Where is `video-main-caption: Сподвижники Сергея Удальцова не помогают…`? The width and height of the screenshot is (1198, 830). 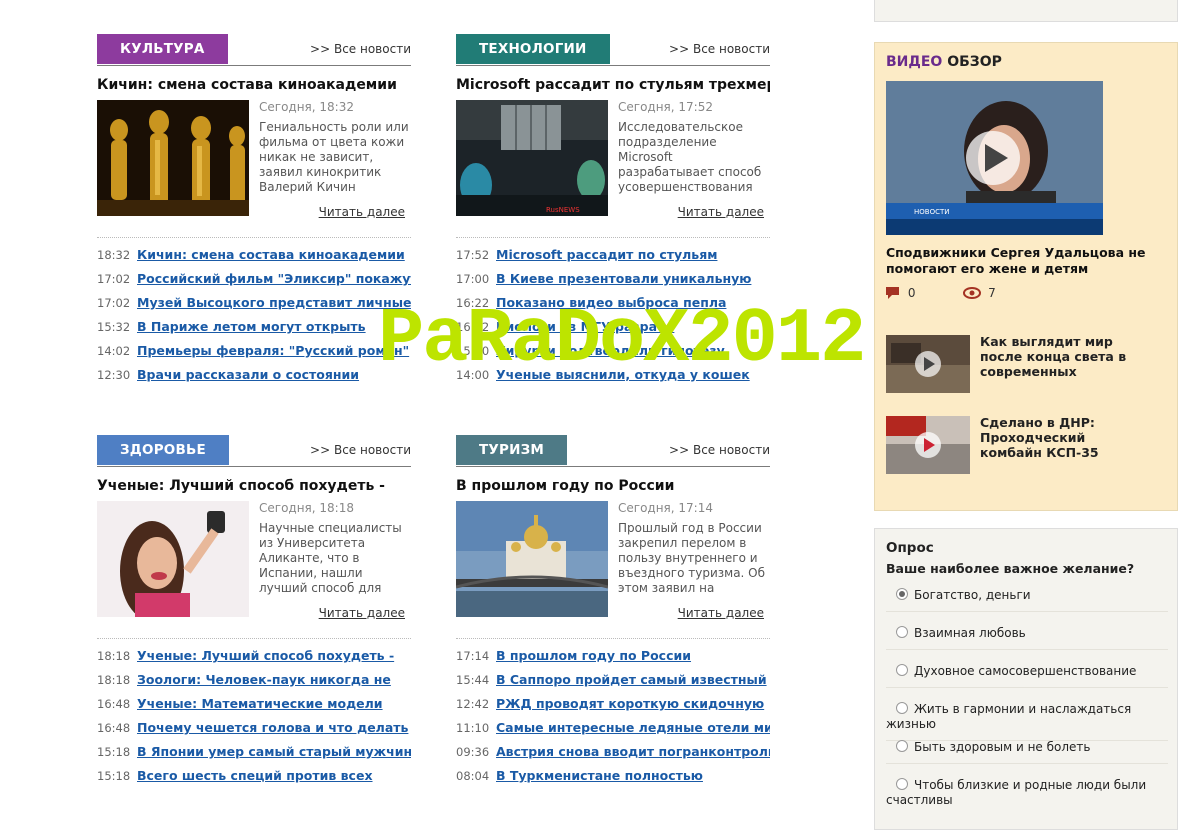 video-main-caption: Сподвижники Сергея Удальцова не помогают… is located at coordinates (1021, 261).